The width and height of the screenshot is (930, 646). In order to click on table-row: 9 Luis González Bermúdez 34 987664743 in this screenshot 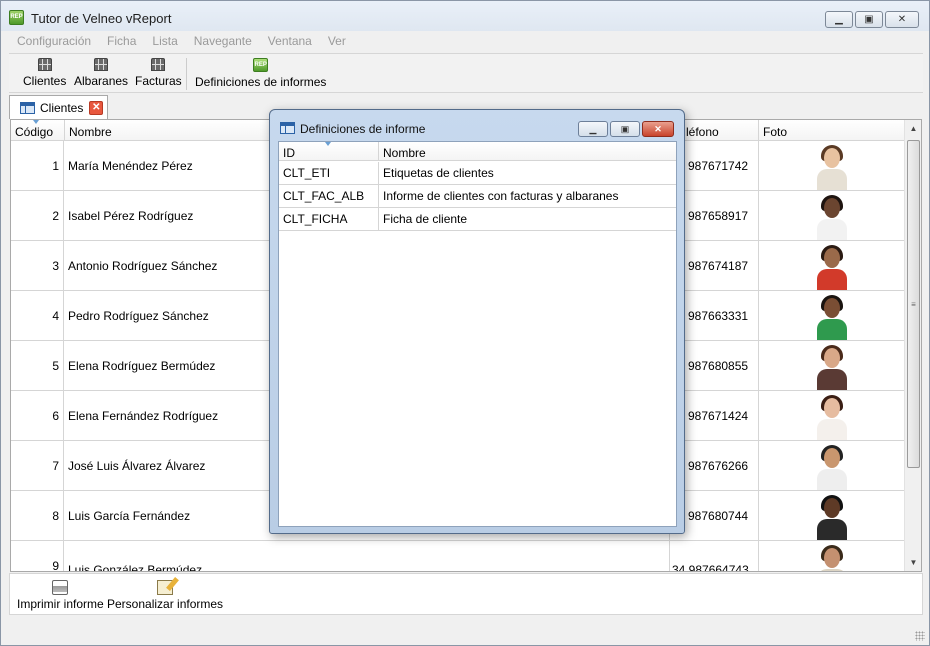, I will do `click(457, 556)`.